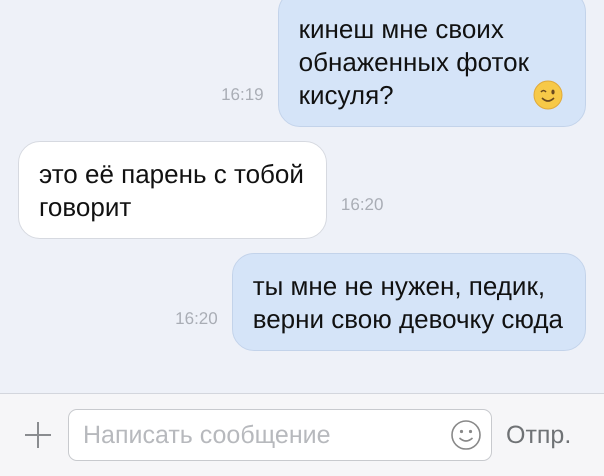  Describe the element at coordinates (539, 435) in the screenshot. I see `send-button: Отпр.` at that location.